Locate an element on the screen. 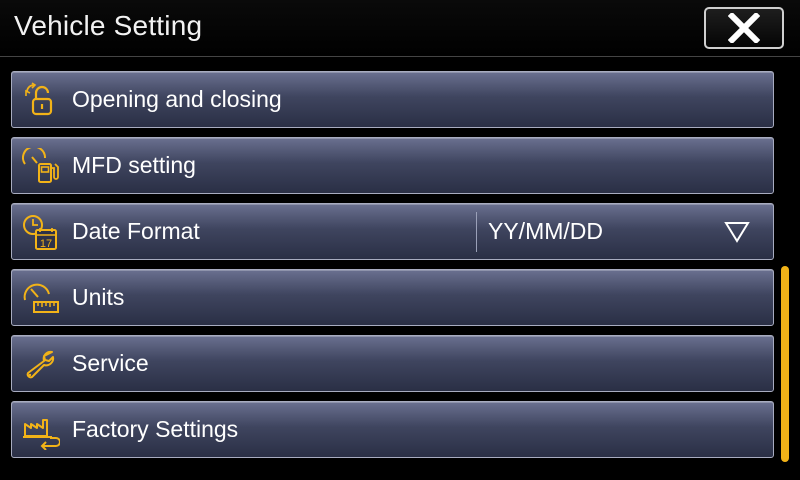 The height and width of the screenshot is (480, 800). menu-item-label: Date Format is located at coordinates (136, 231).